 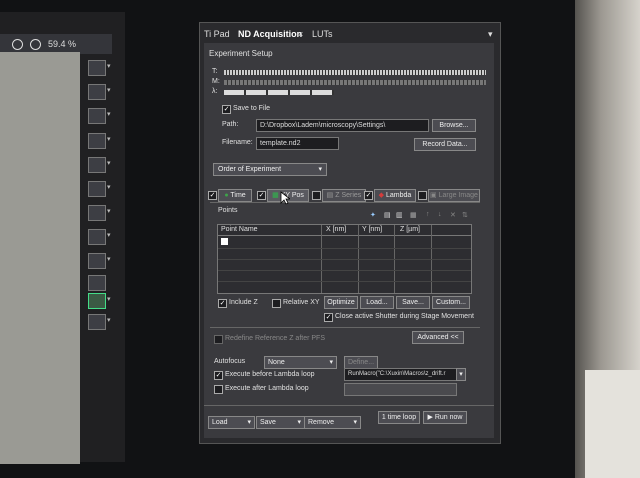 What do you see at coordinates (270, 374) in the screenshot?
I see `execute-before-label: Execute before Lambda loop` at bounding box center [270, 374].